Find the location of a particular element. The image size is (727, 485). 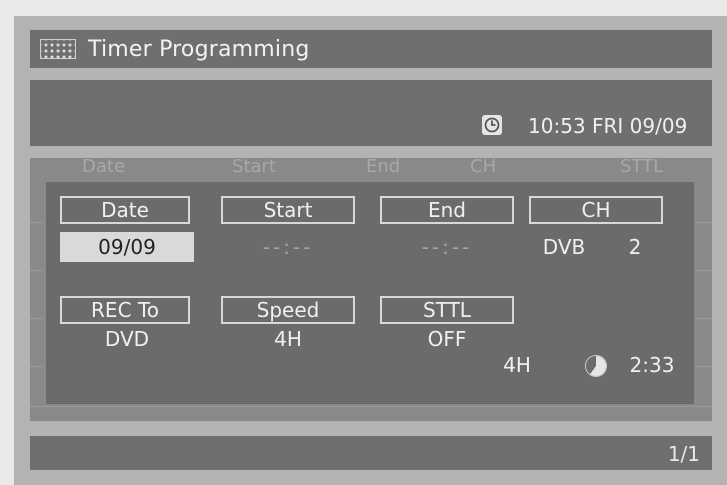

timer-menu-icon is located at coordinates (58, 49).